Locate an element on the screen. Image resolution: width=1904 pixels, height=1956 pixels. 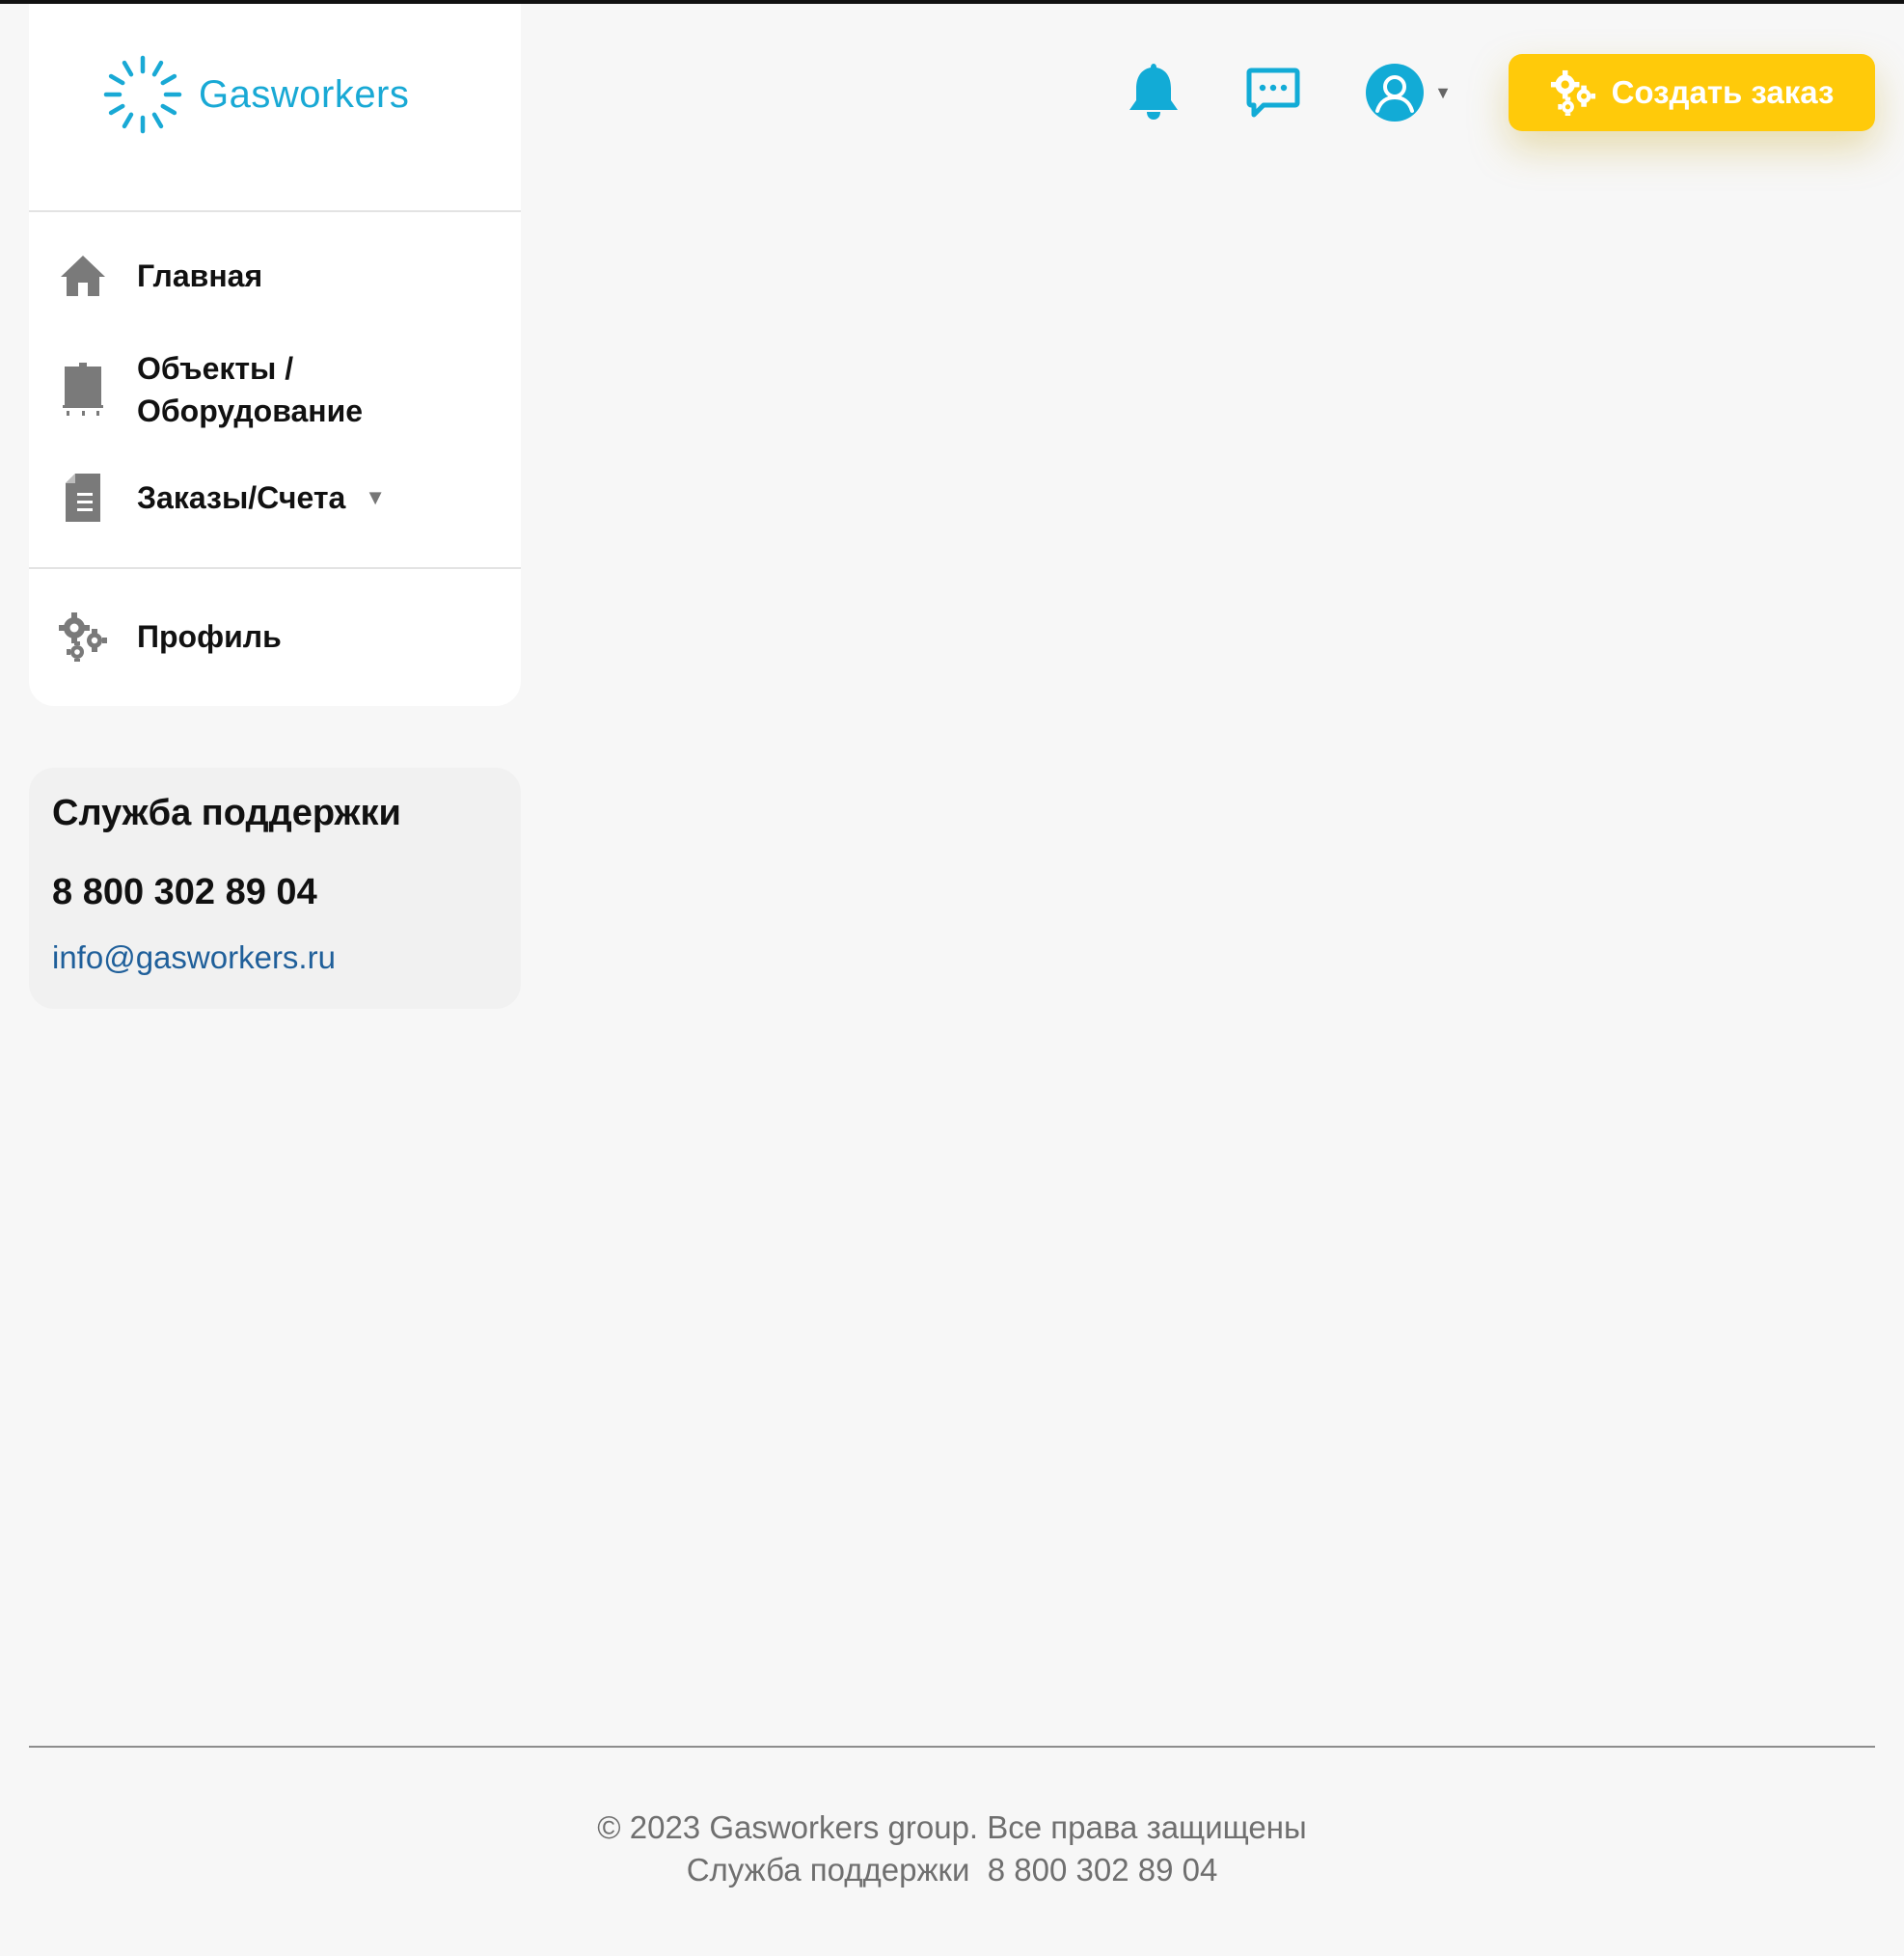
footer-support-line: Служба поддержки 8 800 302 89 04 is located at coordinates (952, 1870).